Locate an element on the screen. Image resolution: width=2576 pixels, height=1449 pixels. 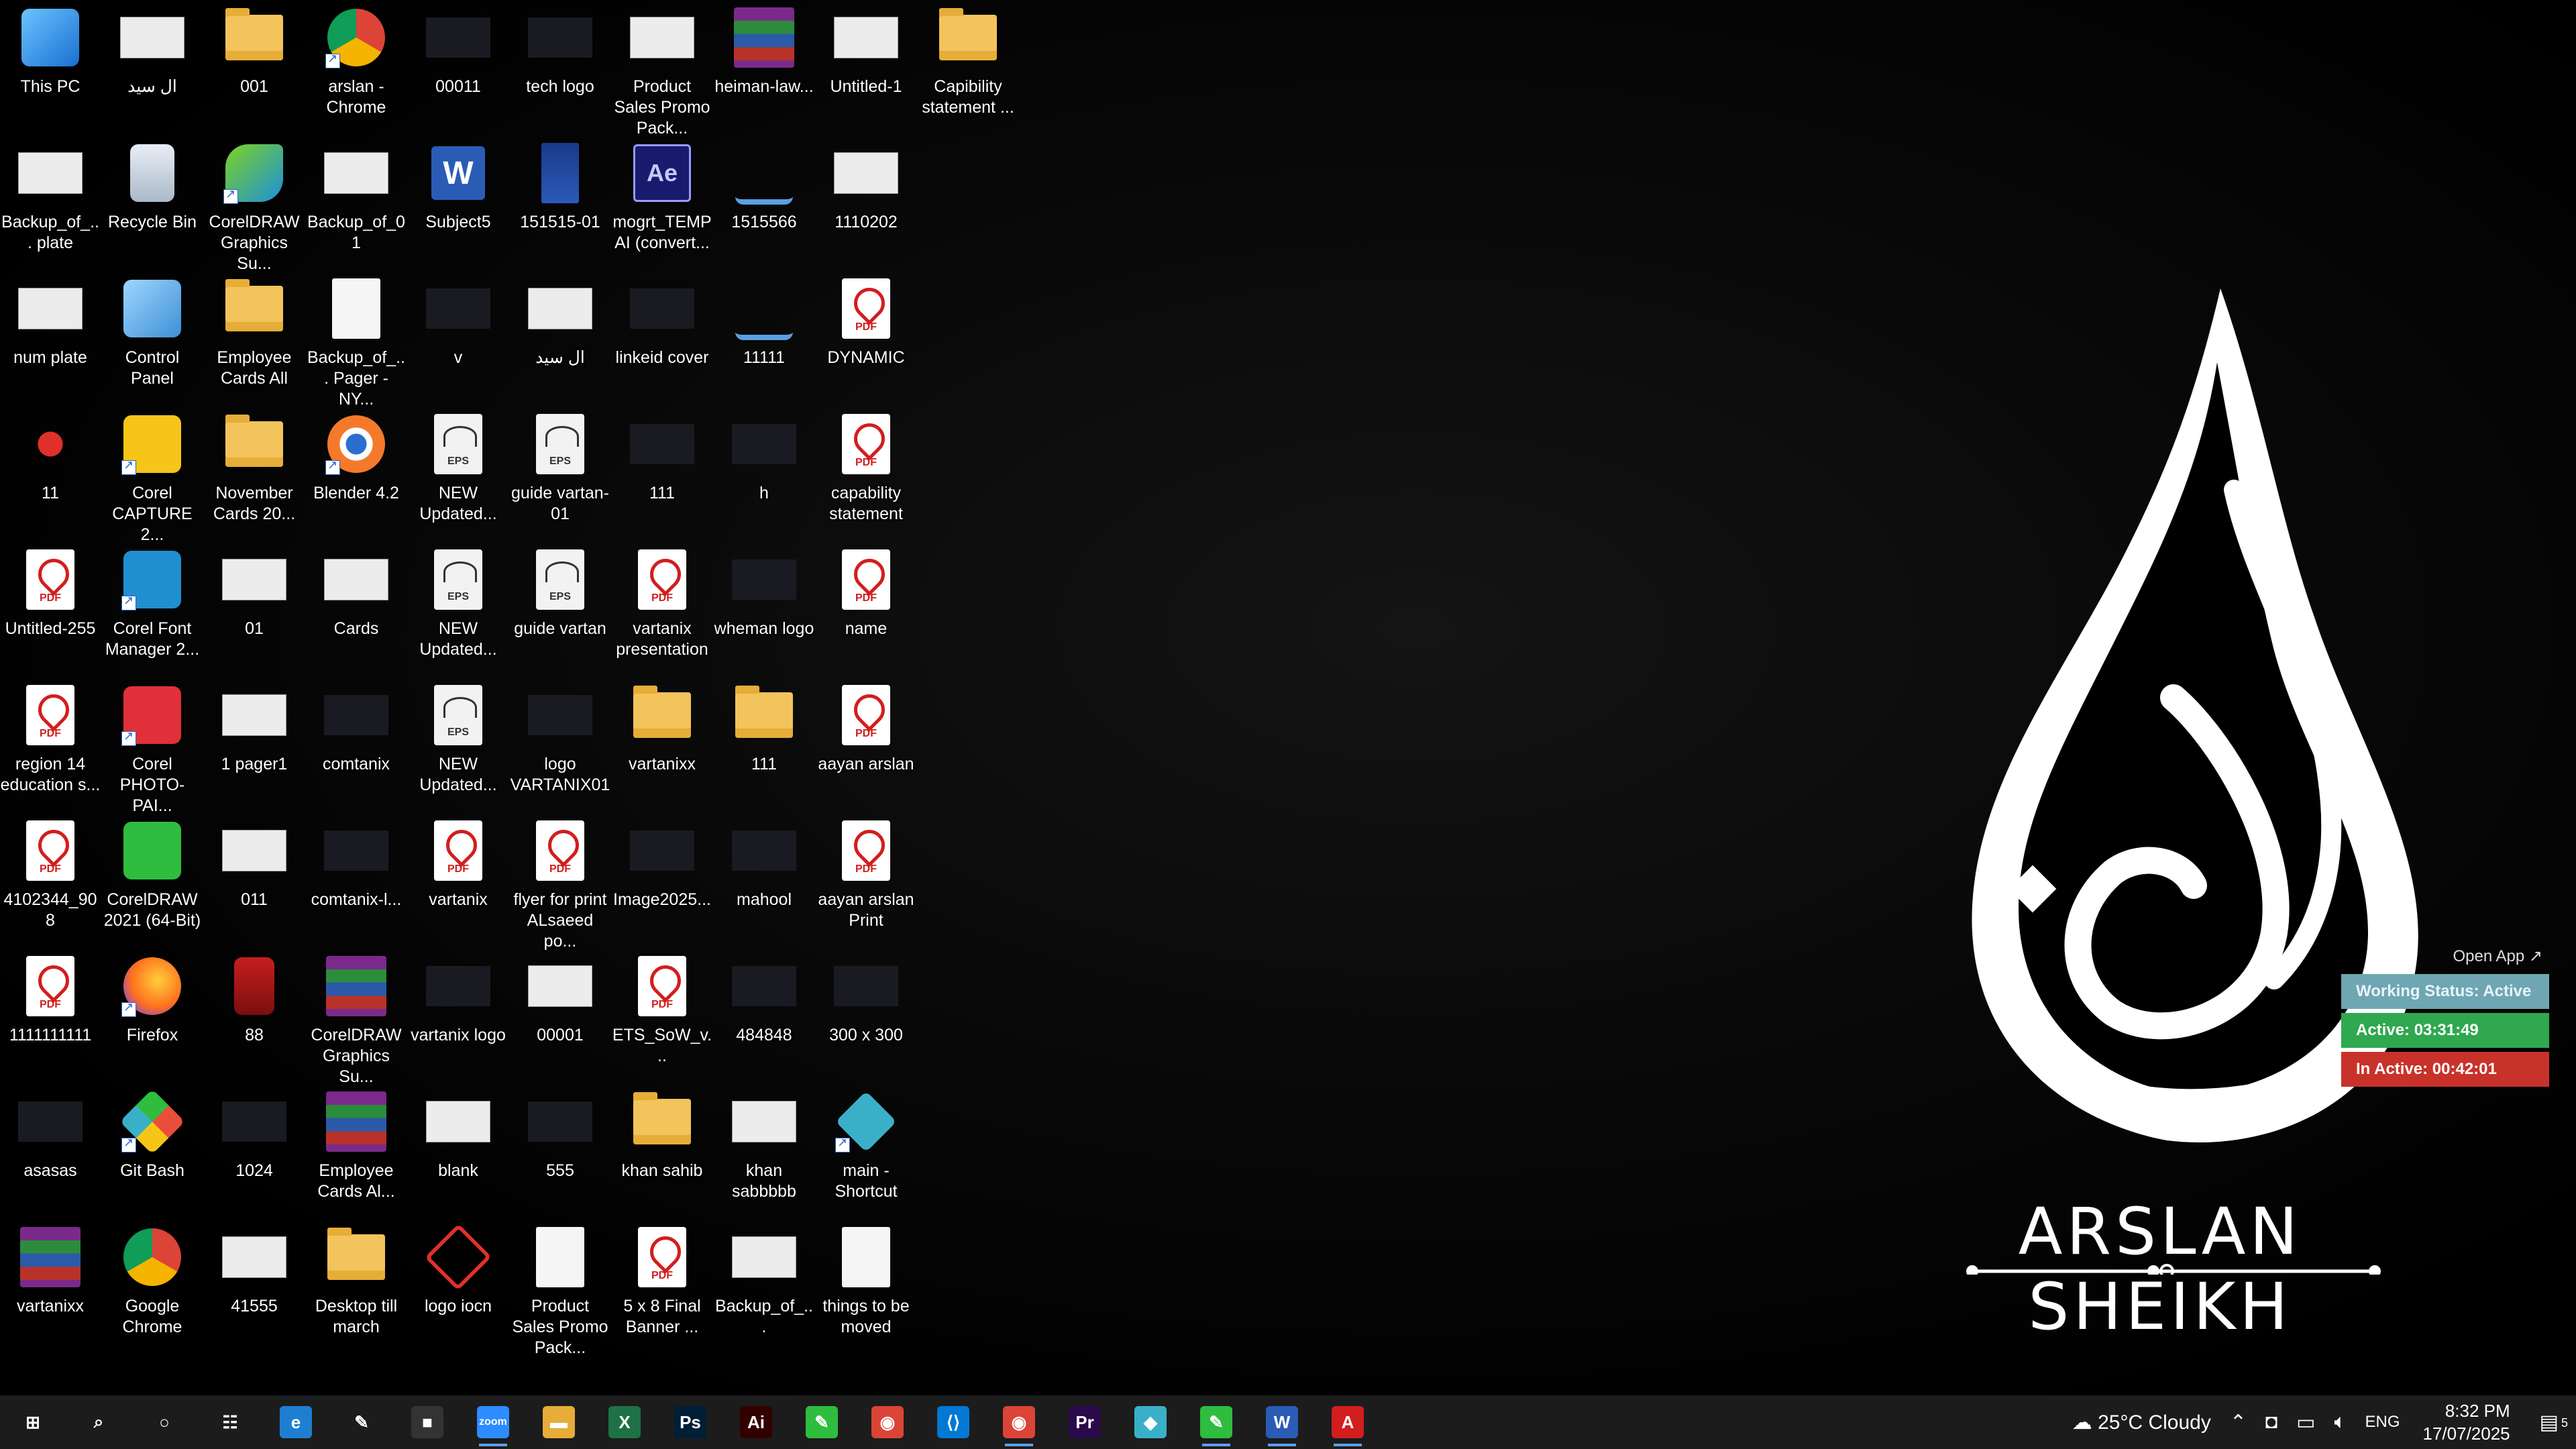
desktop-icon: Control Panel is located at coordinates (152, 332).